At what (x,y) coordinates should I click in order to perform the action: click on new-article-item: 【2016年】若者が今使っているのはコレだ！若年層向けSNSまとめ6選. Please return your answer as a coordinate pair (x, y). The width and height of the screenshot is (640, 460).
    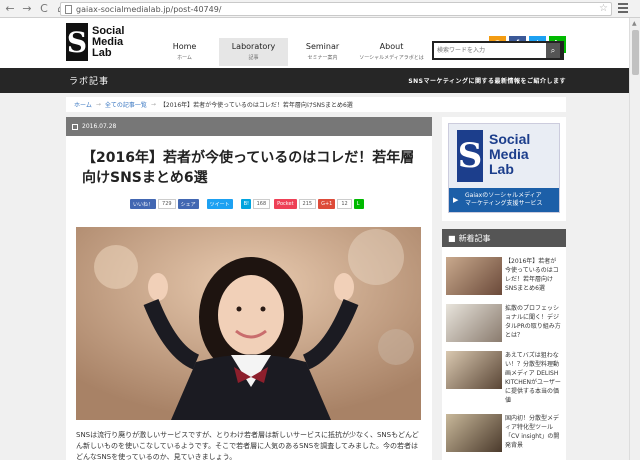
    Looking at the image, I should click on (504, 276).